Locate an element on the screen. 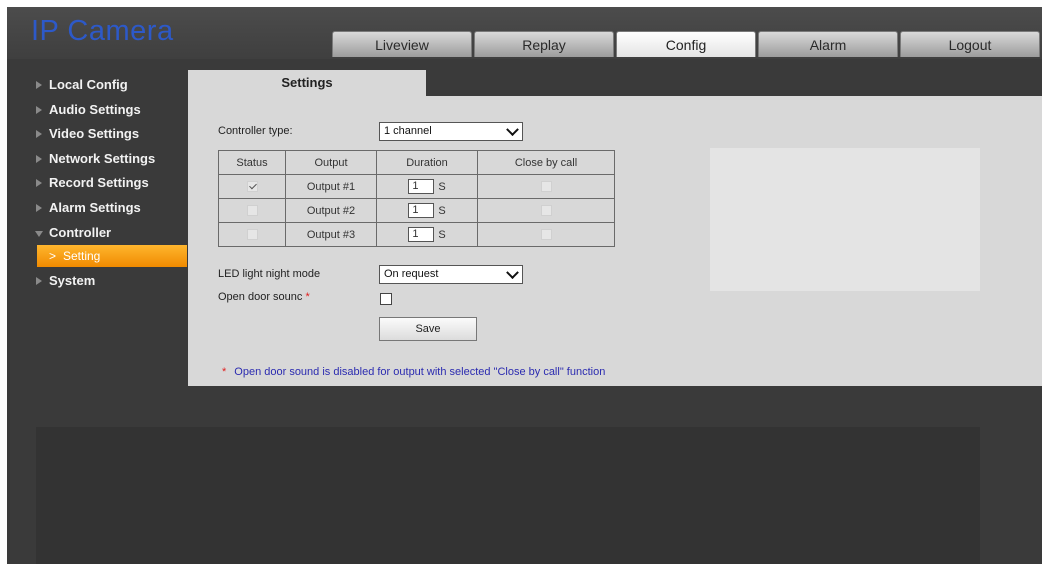 The height and width of the screenshot is (564, 1045). sidebar-item-label: Network Settings is located at coordinates (102, 158).